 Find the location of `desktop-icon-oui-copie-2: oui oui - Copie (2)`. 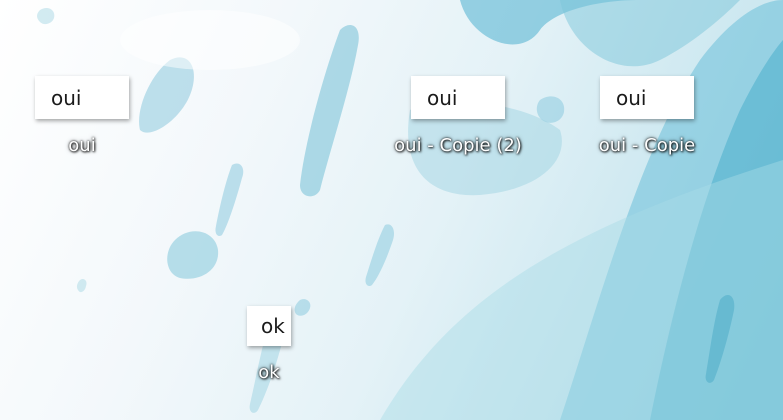

desktop-icon-oui-copie-2: oui oui - Copie (2) is located at coordinates (458, 116).